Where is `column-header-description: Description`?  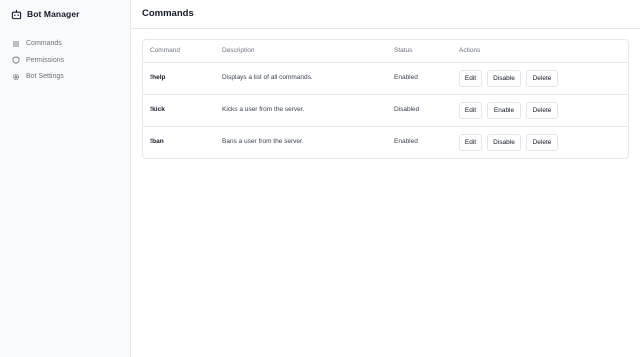 column-header-description: Description is located at coordinates (238, 50).